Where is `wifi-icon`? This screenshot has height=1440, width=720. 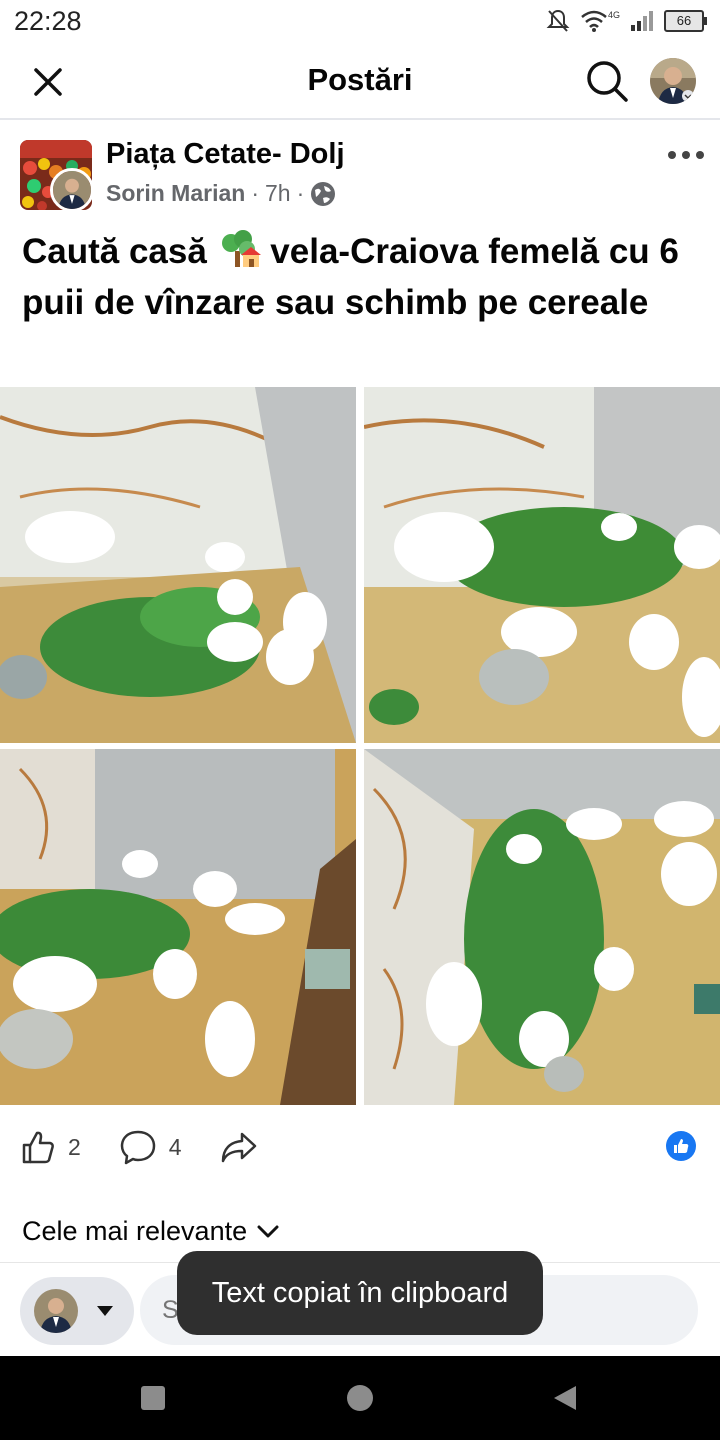
wifi-icon is located at coordinates (594, 21).